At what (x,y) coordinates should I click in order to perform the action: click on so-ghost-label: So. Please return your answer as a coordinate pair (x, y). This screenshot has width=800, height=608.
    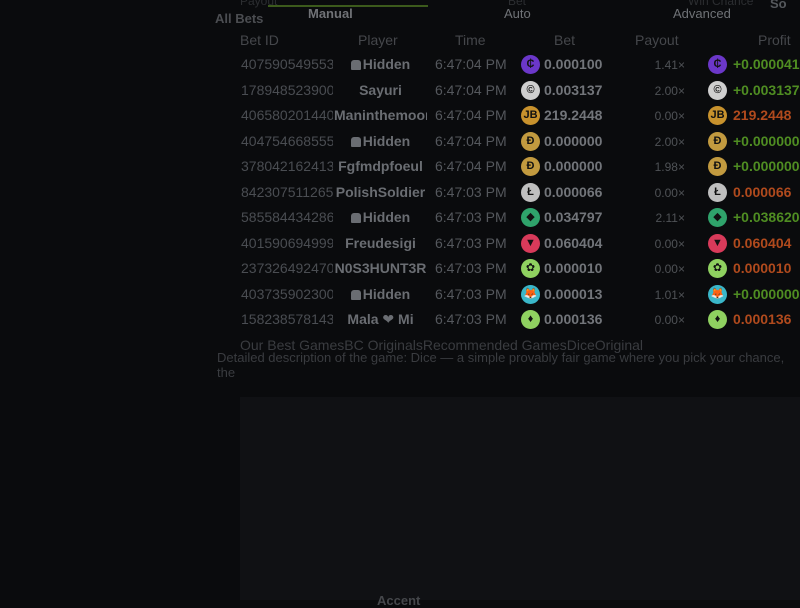
    Looking at the image, I should click on (778, 5).